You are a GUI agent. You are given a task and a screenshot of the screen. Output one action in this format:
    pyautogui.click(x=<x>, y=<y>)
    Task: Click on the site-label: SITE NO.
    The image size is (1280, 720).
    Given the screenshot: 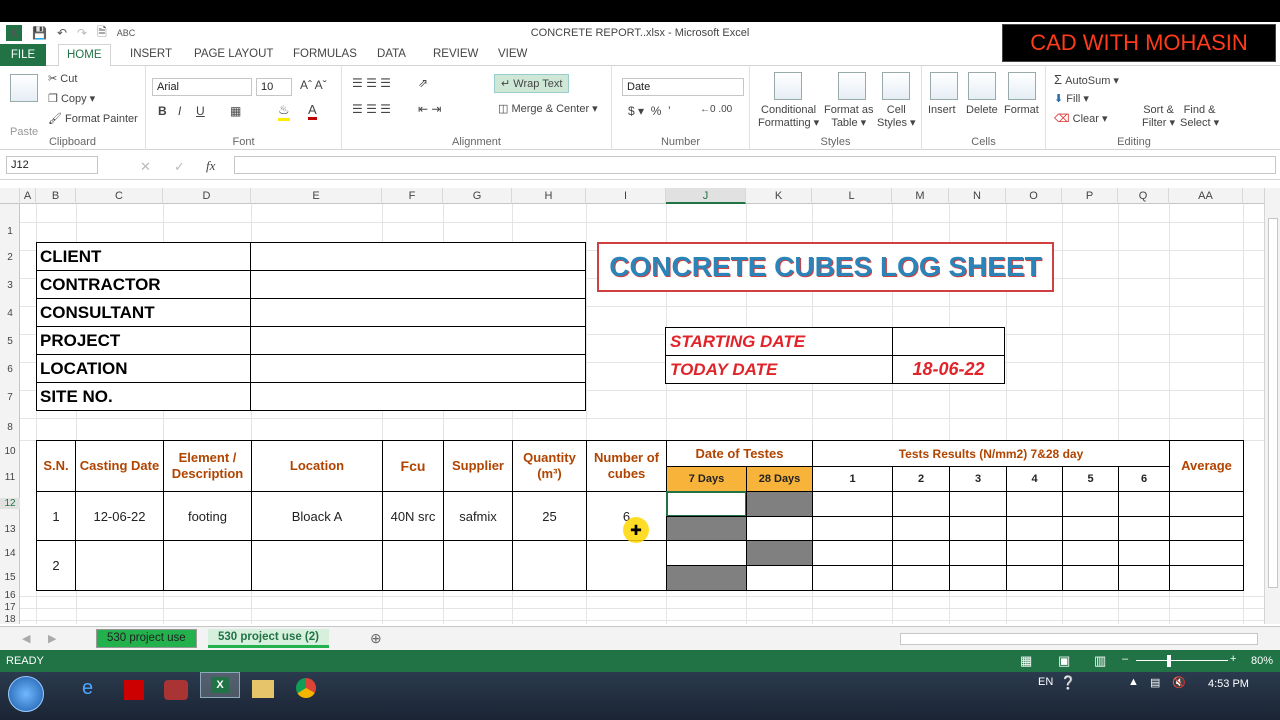 What is the action you would take?
    pyautogui.click(x=143, y=396)
    